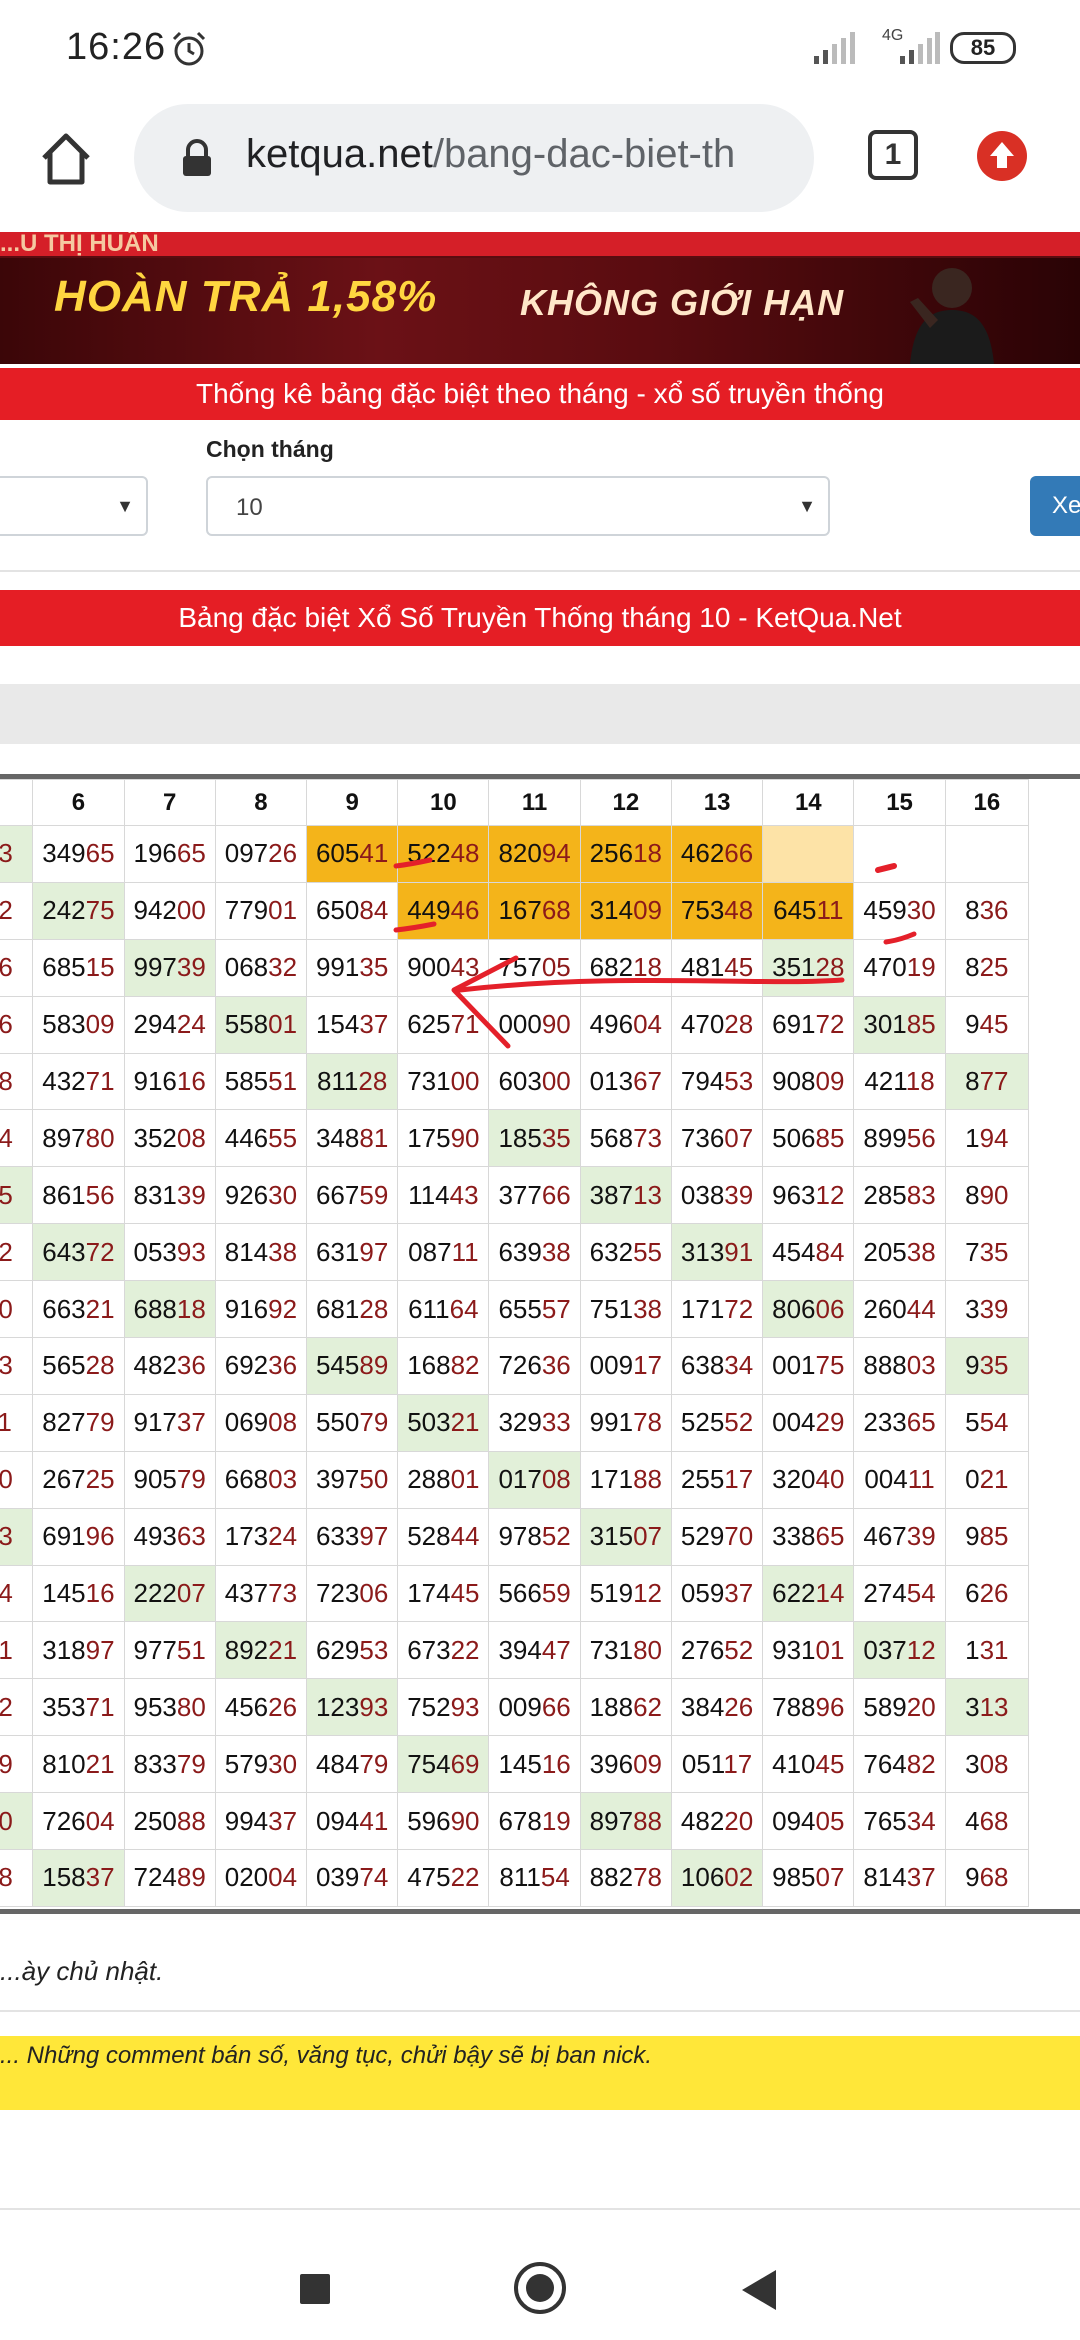 This screenshot has width=1080, height=2340. Describe the element at coordinates (702, 1763) in the screenshot. I see `result-head-digits: 051` at that location.